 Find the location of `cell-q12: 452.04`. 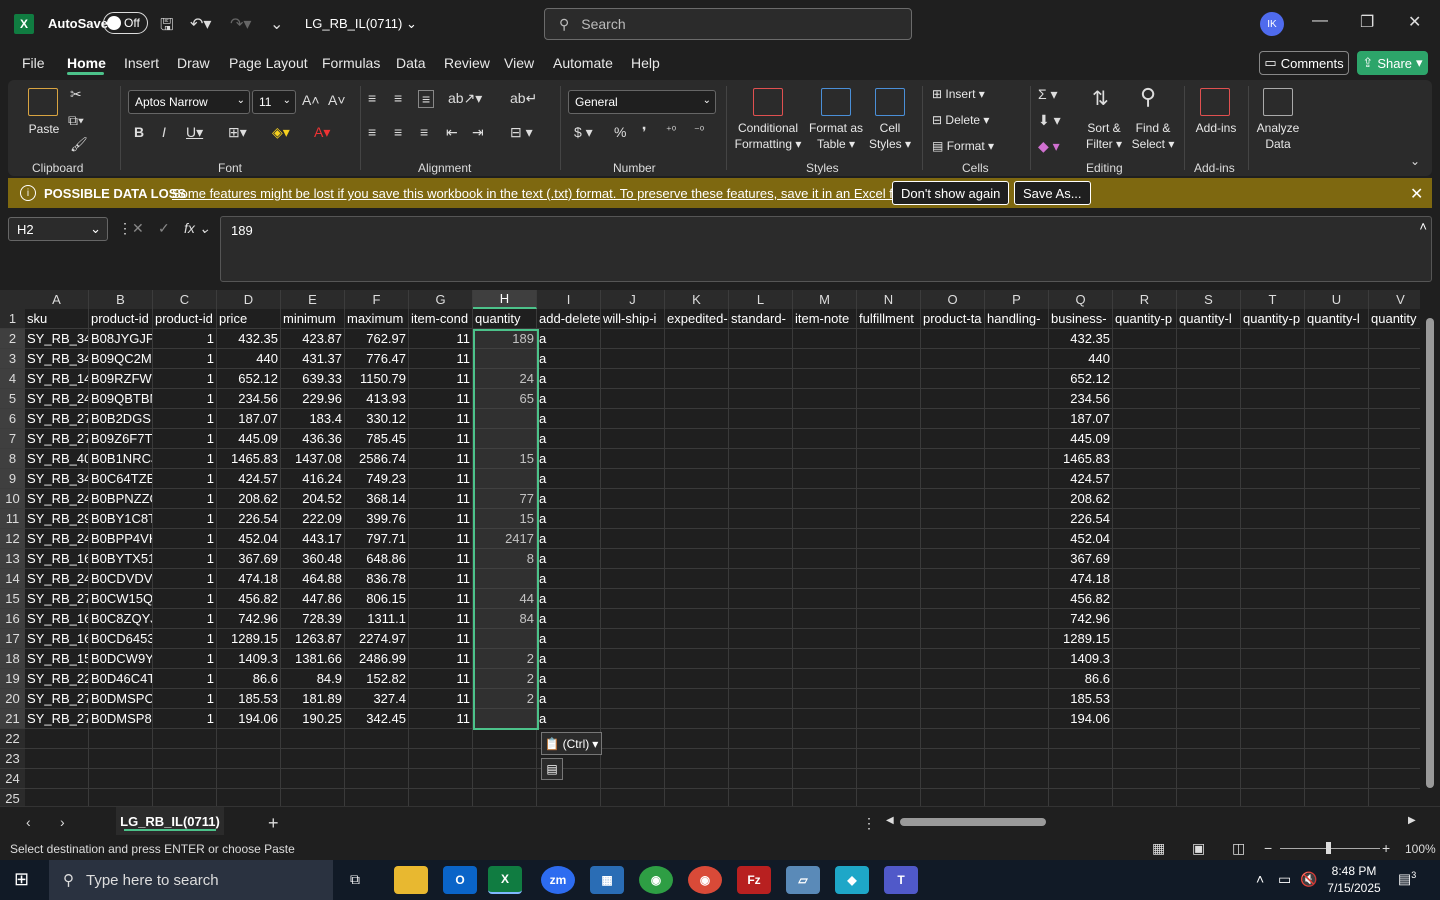

cell-q12: 452.04 is located at coordinates (1081, 539).